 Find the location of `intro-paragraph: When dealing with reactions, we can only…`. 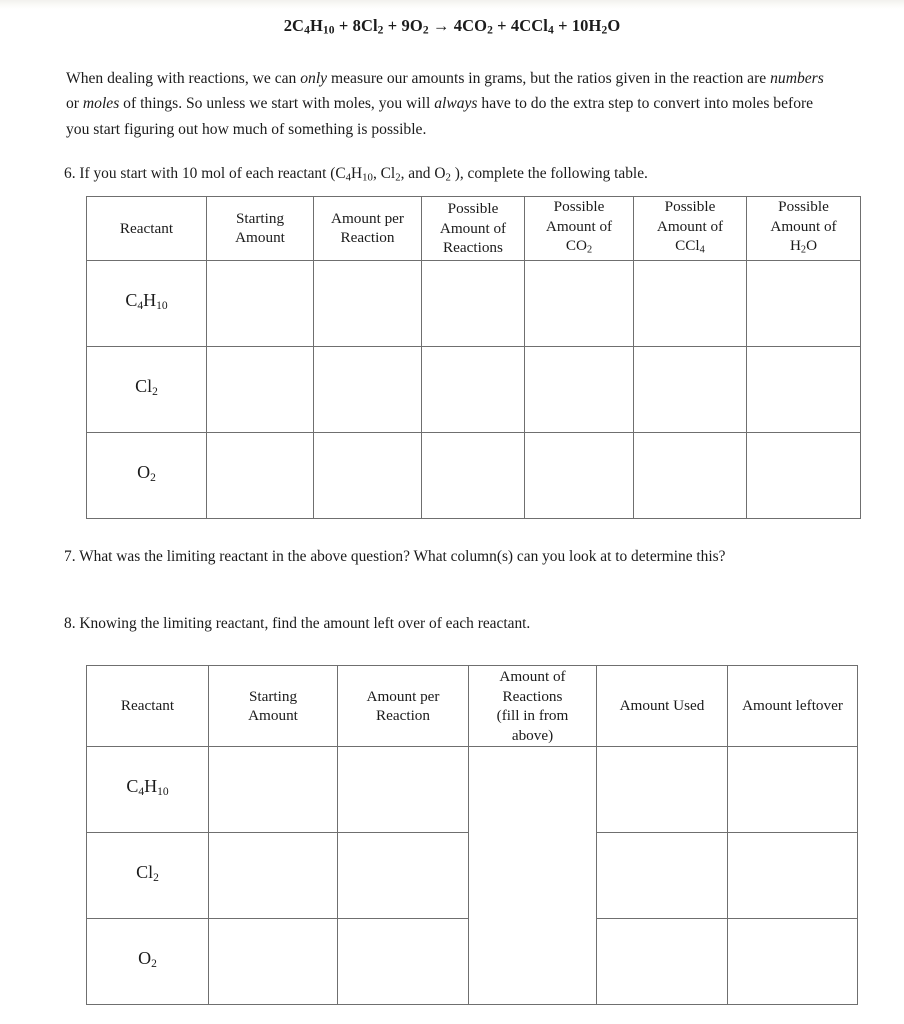

intro-paragraph: When dealing with reactions, we can only… is located at coordinates (451, 104).